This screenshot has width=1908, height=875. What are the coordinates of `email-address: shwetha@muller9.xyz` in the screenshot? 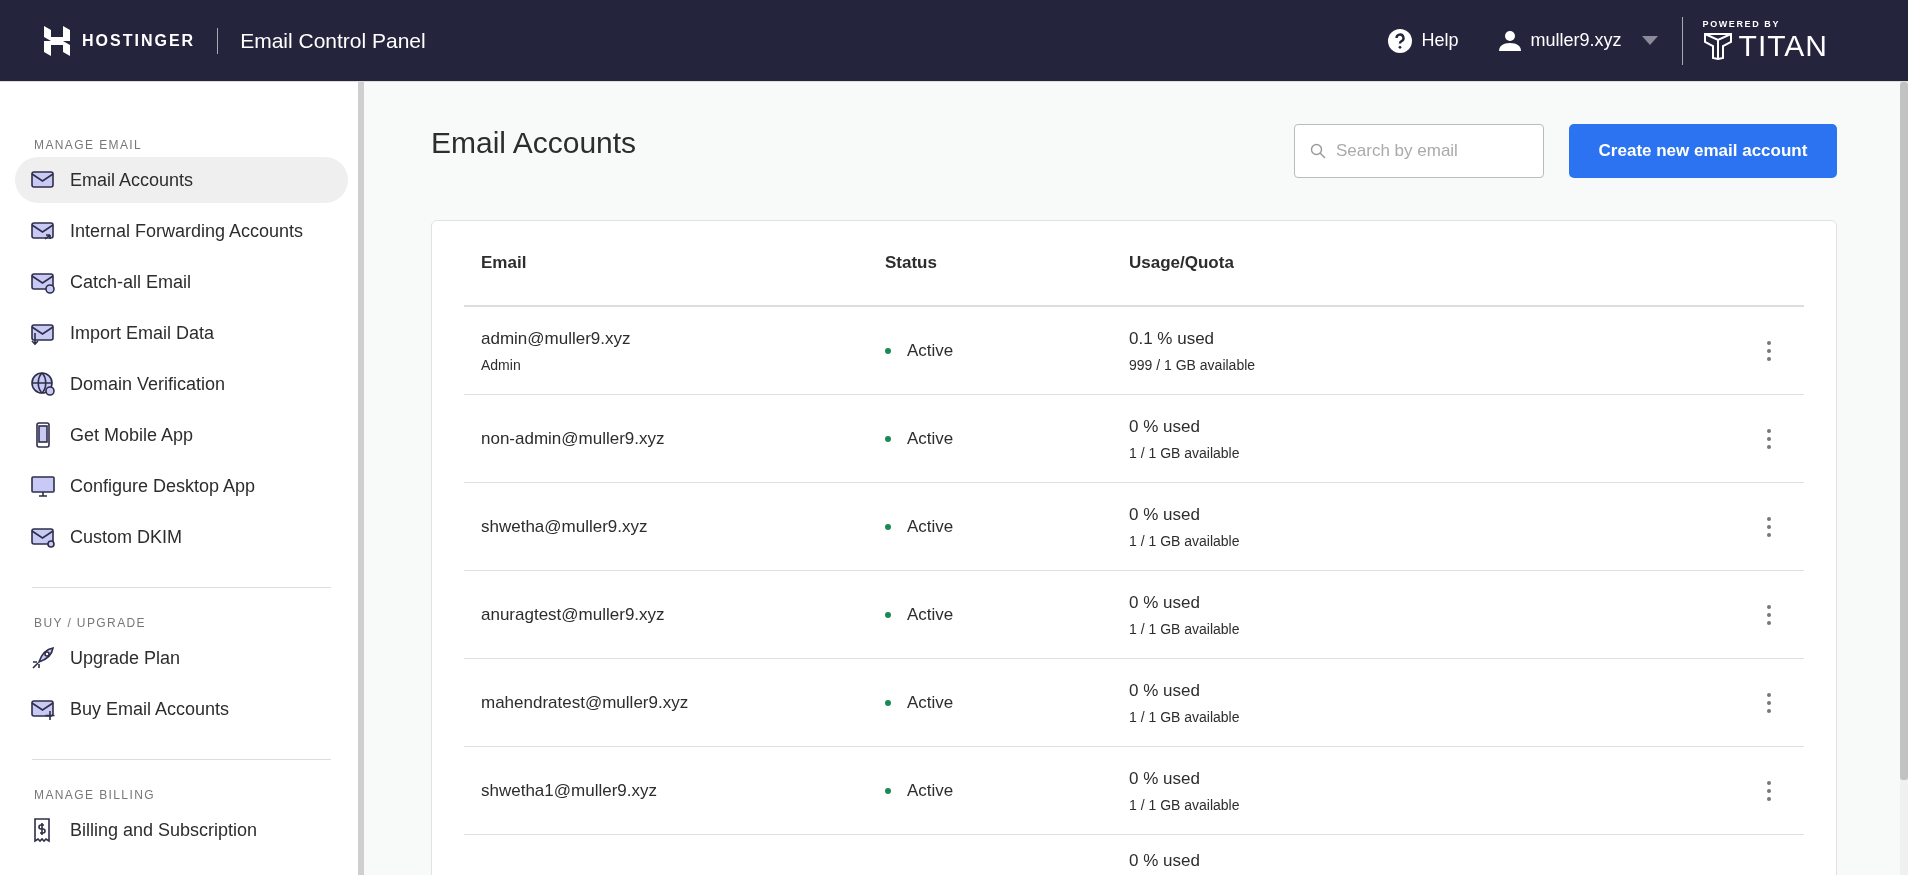 It's located at (565, 526).